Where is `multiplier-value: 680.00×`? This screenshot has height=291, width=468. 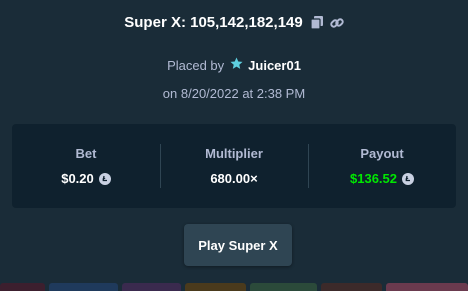
multiplier-value: 680.00× is located at coordinates (234, 178).